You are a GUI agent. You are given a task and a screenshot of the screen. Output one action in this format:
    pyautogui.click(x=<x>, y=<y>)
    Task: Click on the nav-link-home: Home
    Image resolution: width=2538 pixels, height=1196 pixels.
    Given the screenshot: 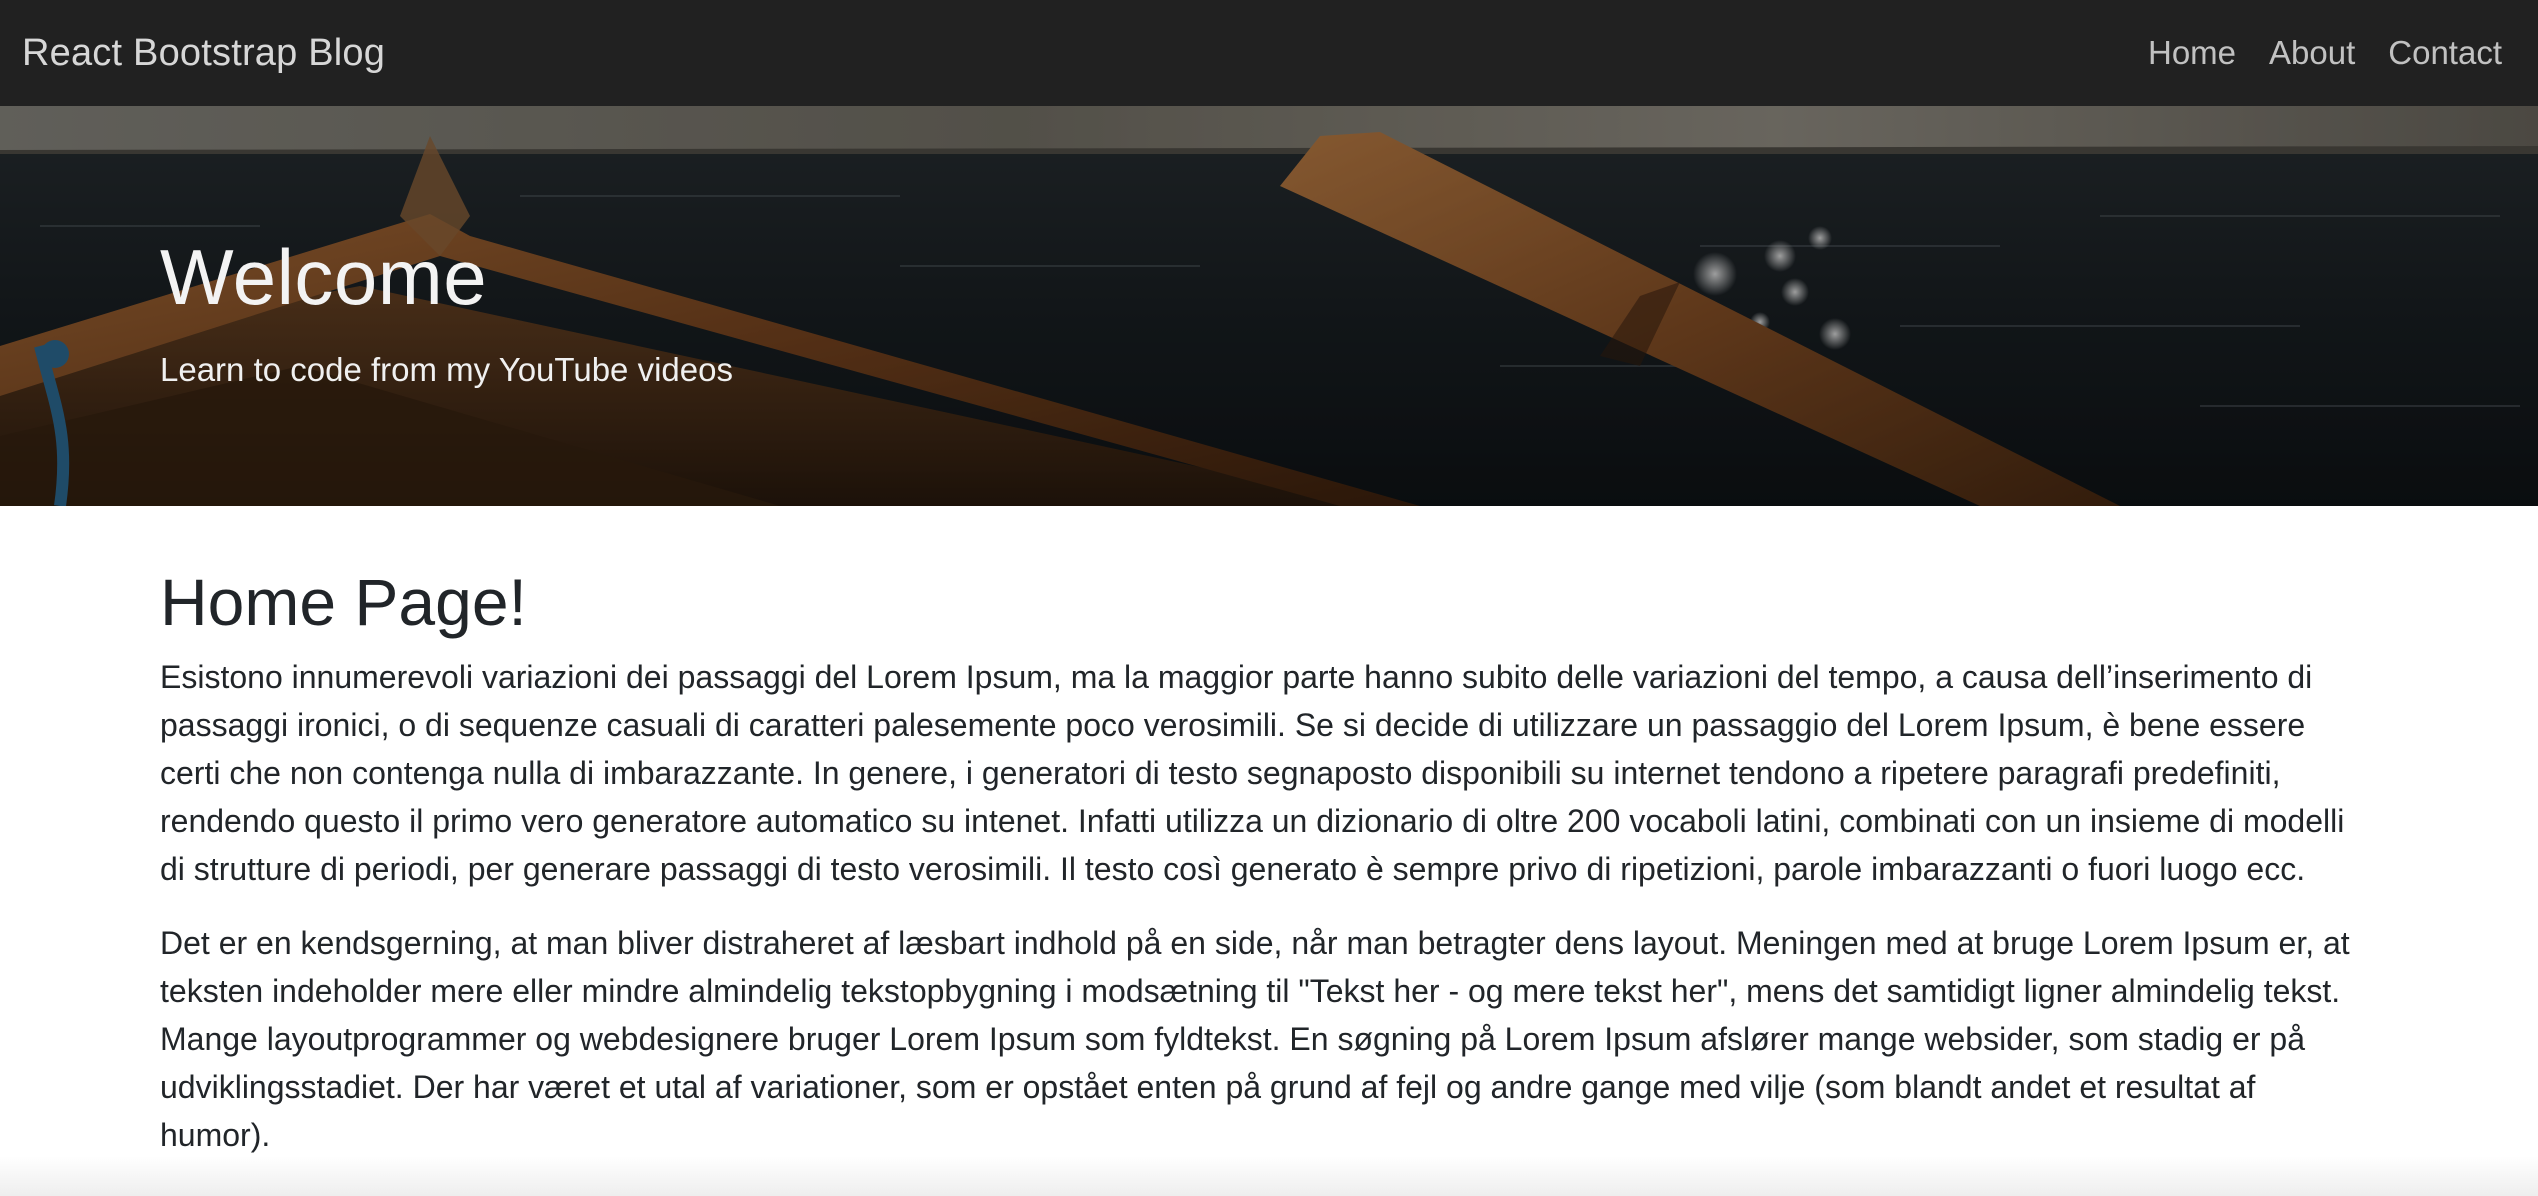 What is the action you would take?
    pyautogui.click(x=2192, y=53)
    